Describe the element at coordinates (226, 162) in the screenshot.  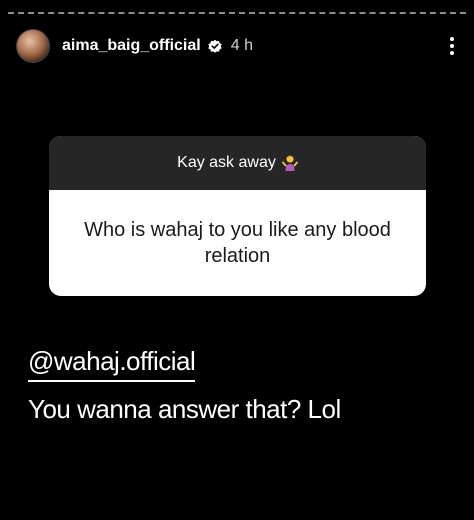
I see `question-prompt: Kay ask away` at that location.